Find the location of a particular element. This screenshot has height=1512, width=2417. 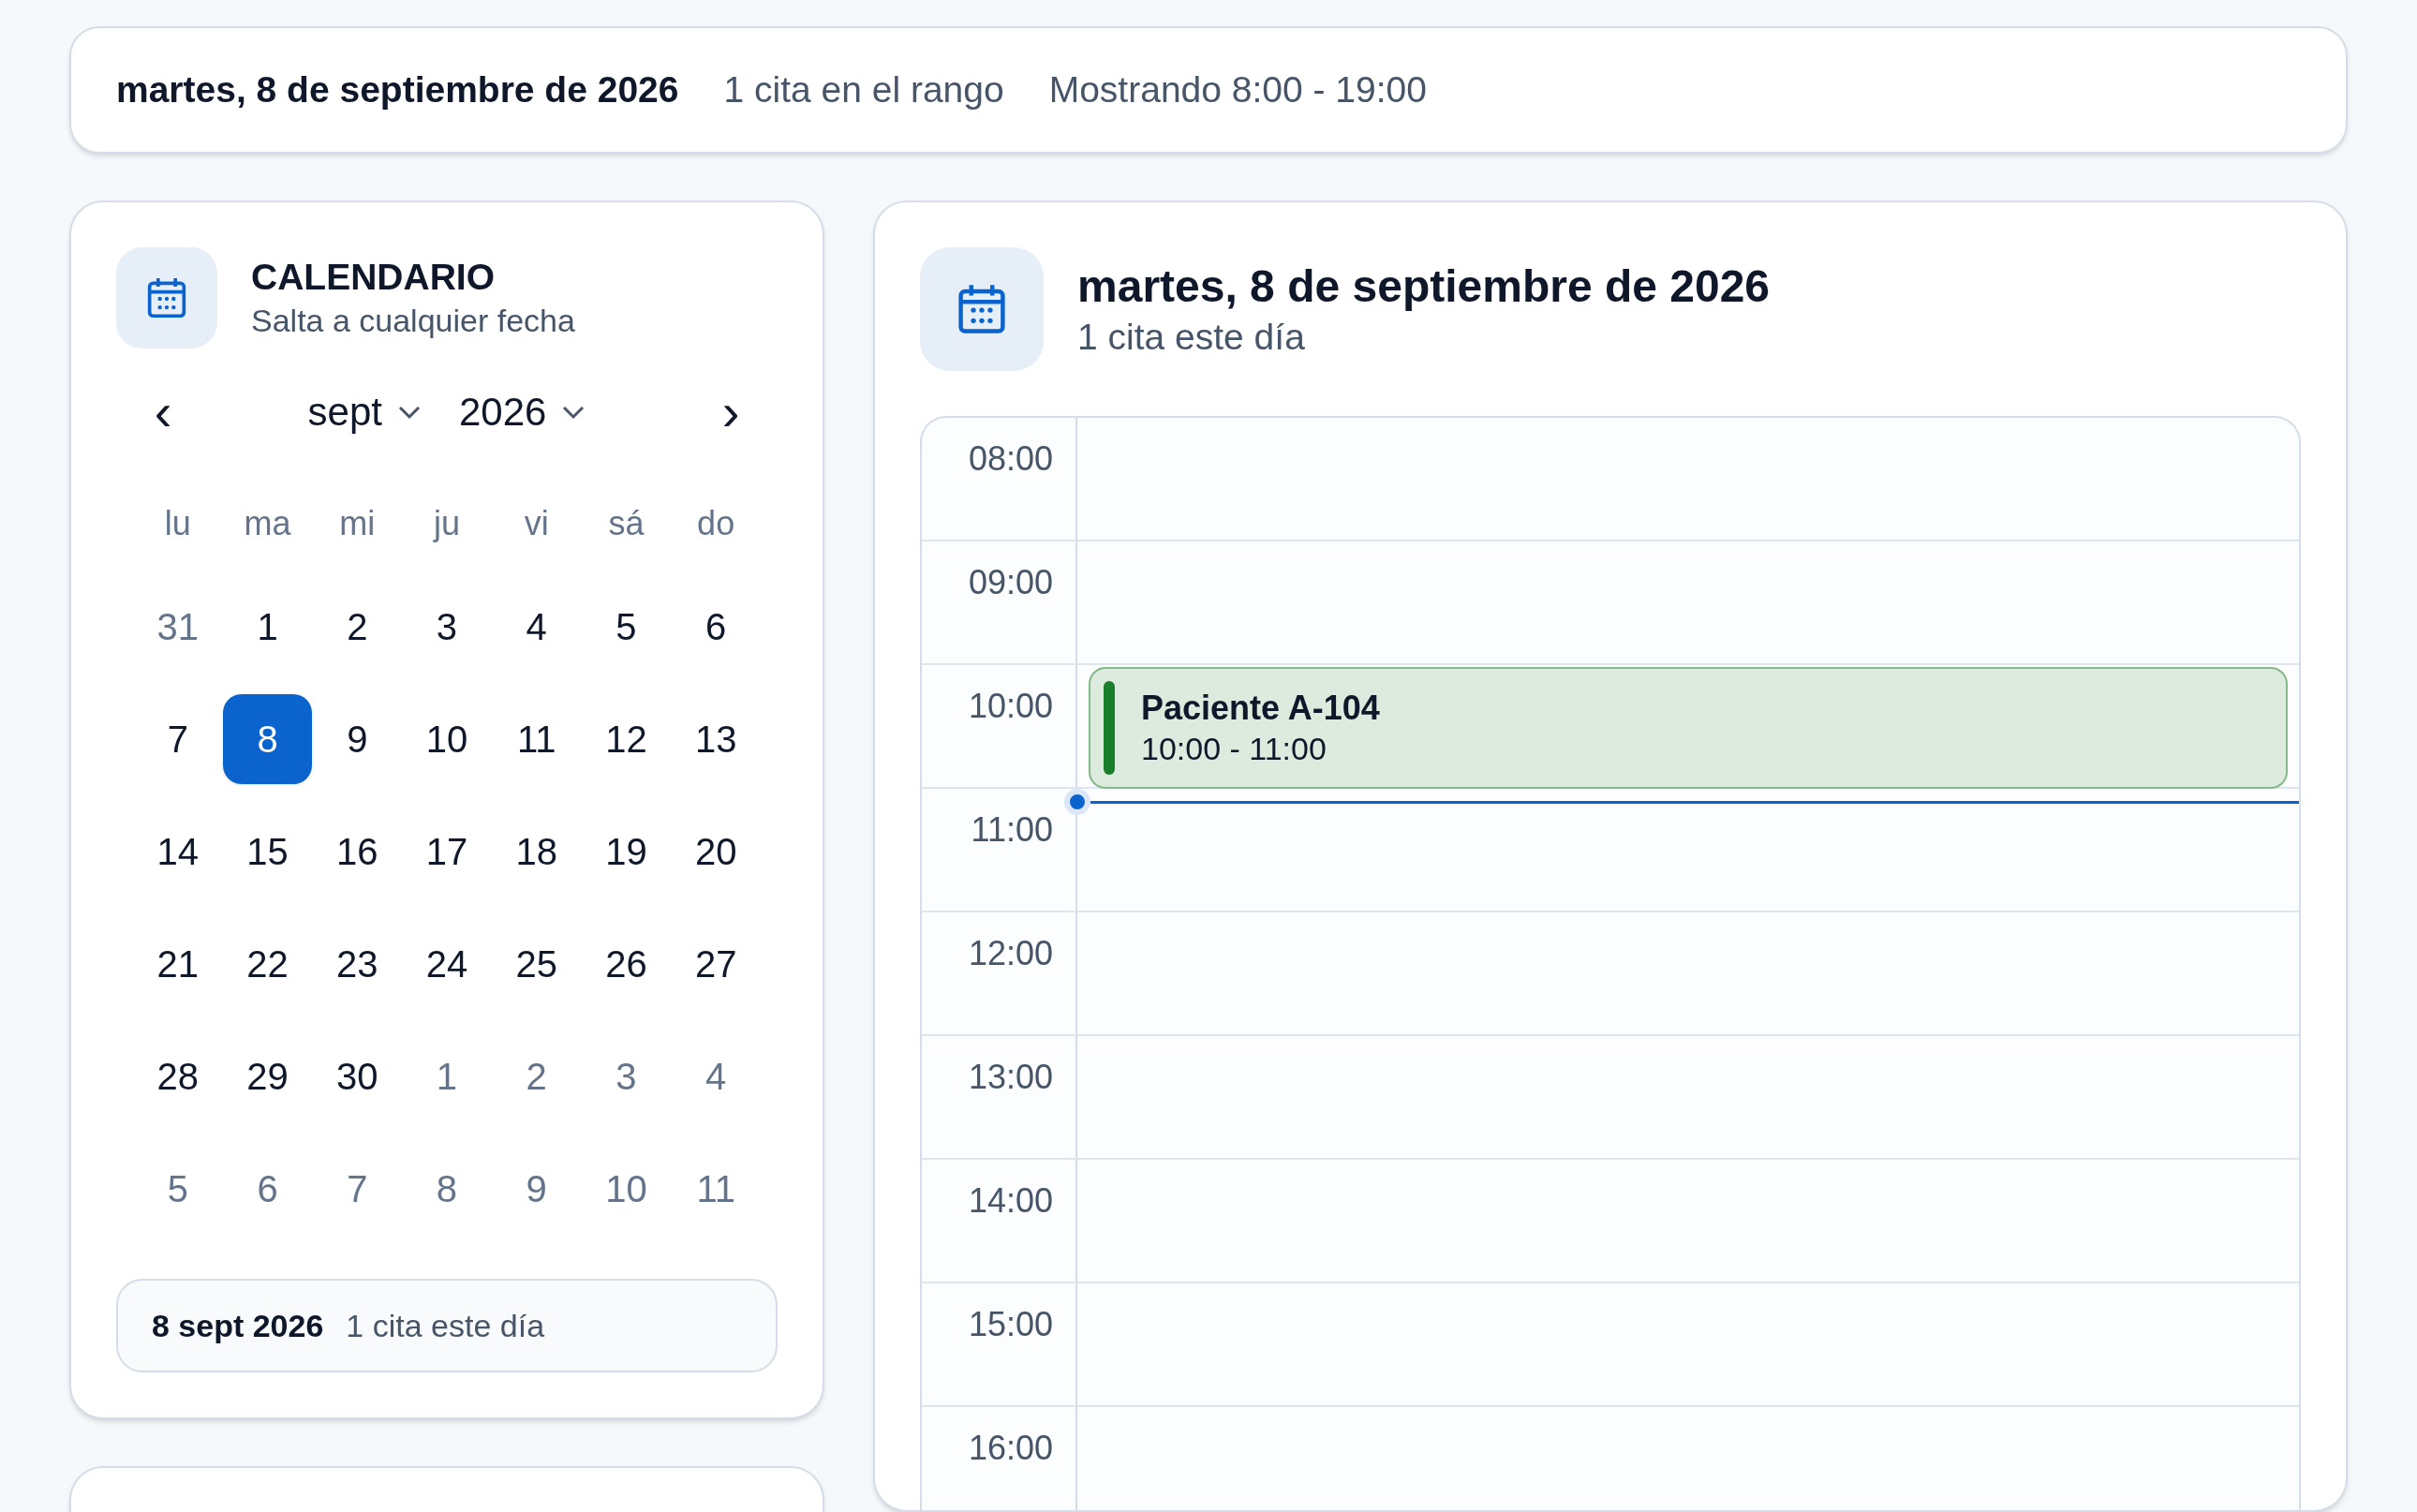

weekday-label: do is located at coordinates (716, 523).